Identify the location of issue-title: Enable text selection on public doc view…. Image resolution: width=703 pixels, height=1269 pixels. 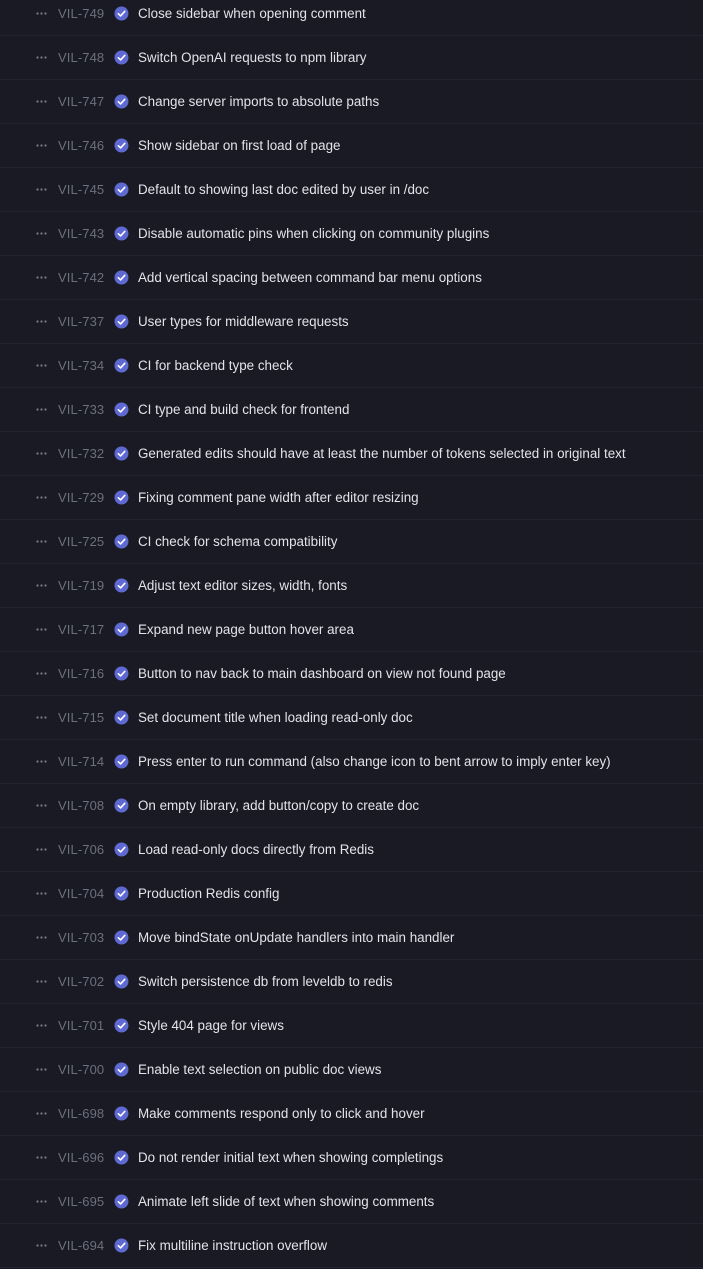
(260, 1069).